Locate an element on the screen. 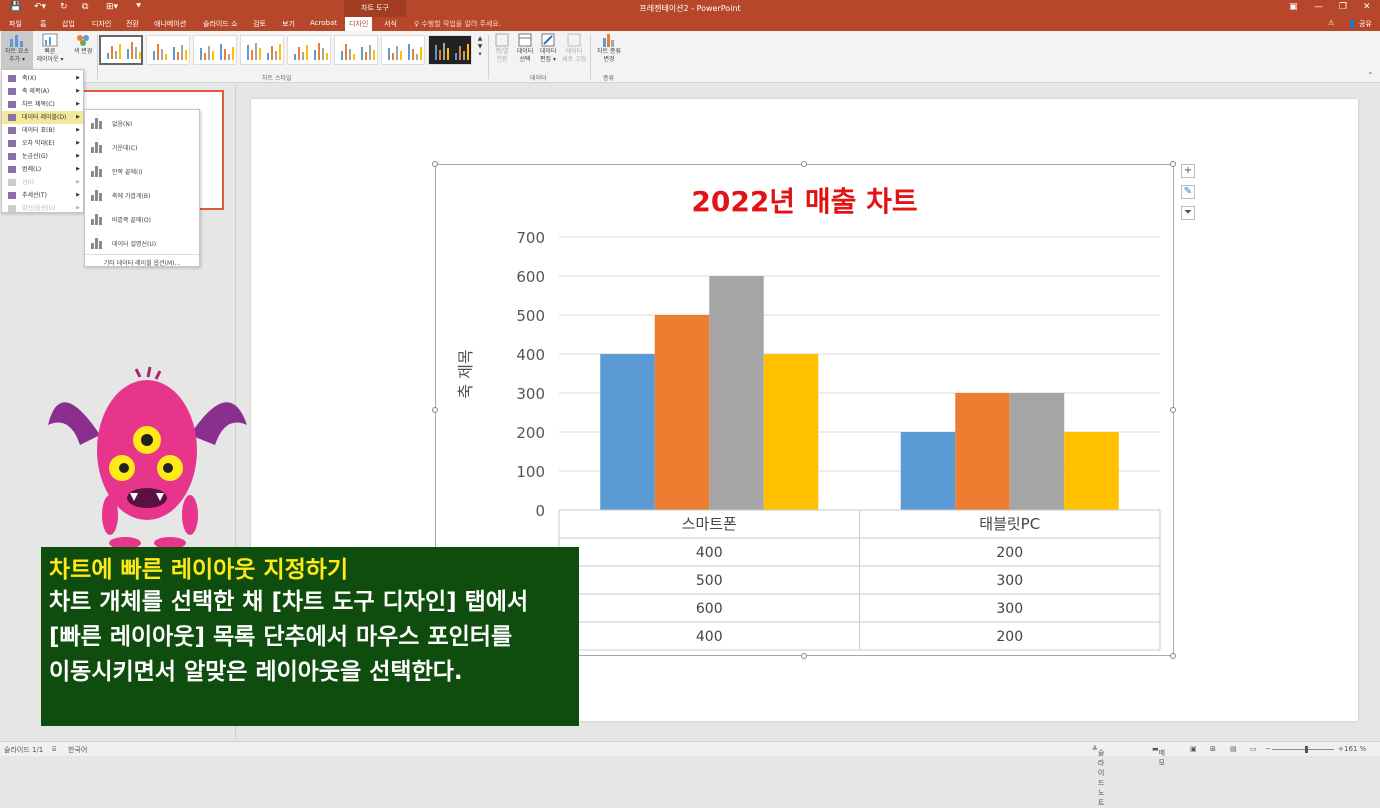  zoom-in-icon: + is located at coordinates (1341, 749).